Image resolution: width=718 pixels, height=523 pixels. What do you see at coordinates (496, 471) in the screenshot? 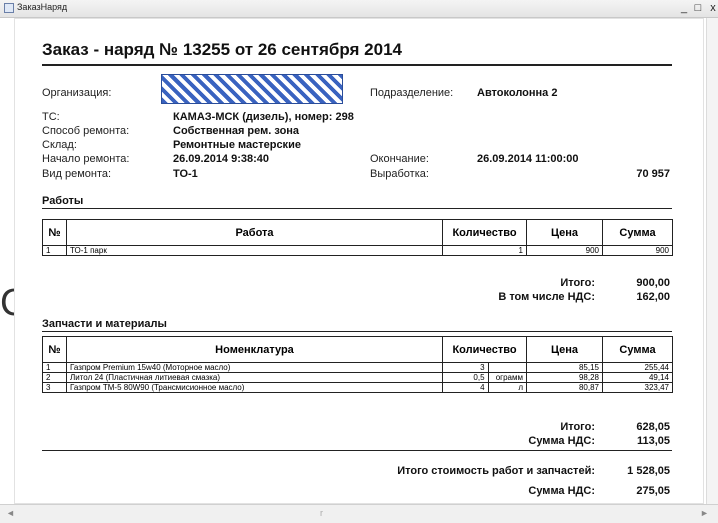
I see `grand-total-label: Итого стоимость работ и запчастей:` at bounding box center [496, 471].